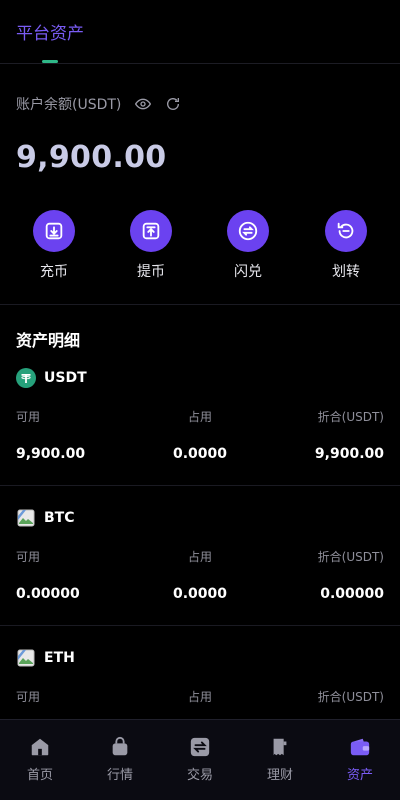 The width and height of the screenshot is (400, 800). What do you see at coordinates (200, 747) in the screenshot?
I see `trade-icon` at bounding box center [200, 747].